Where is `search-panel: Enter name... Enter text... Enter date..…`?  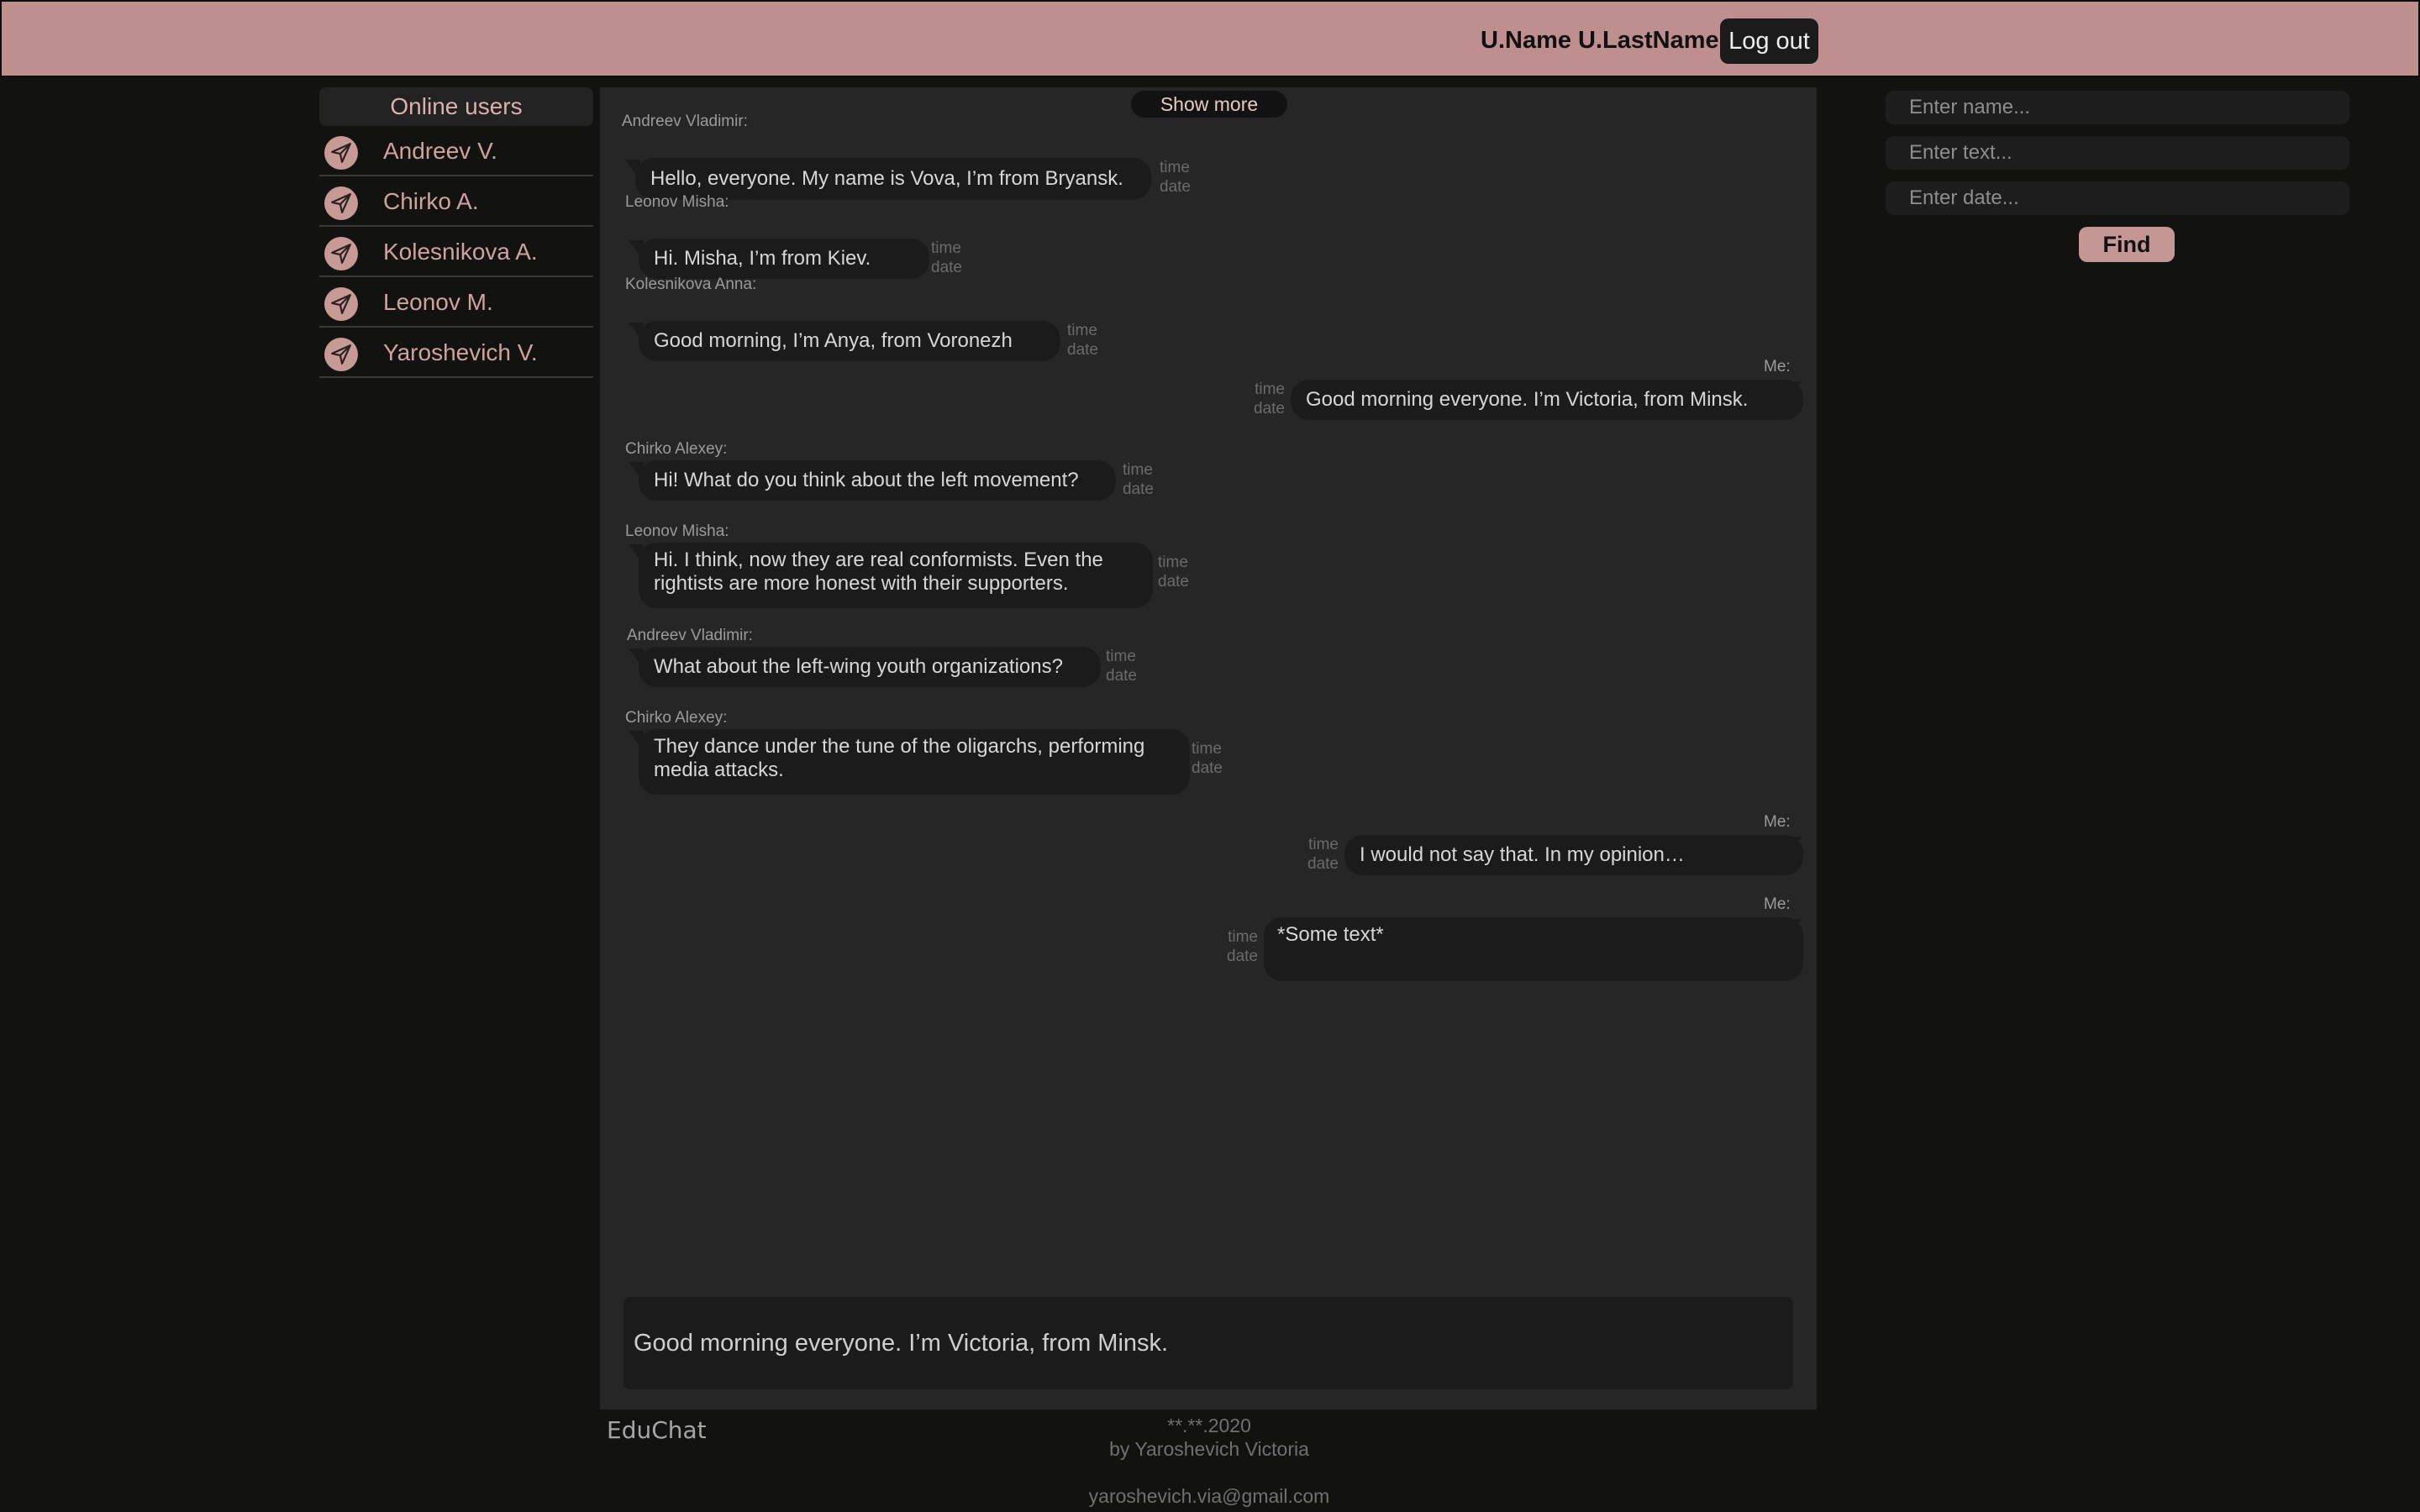
search-panel: Enter name... Enter text... Enter date..… is located at coordinates (2117, 176).